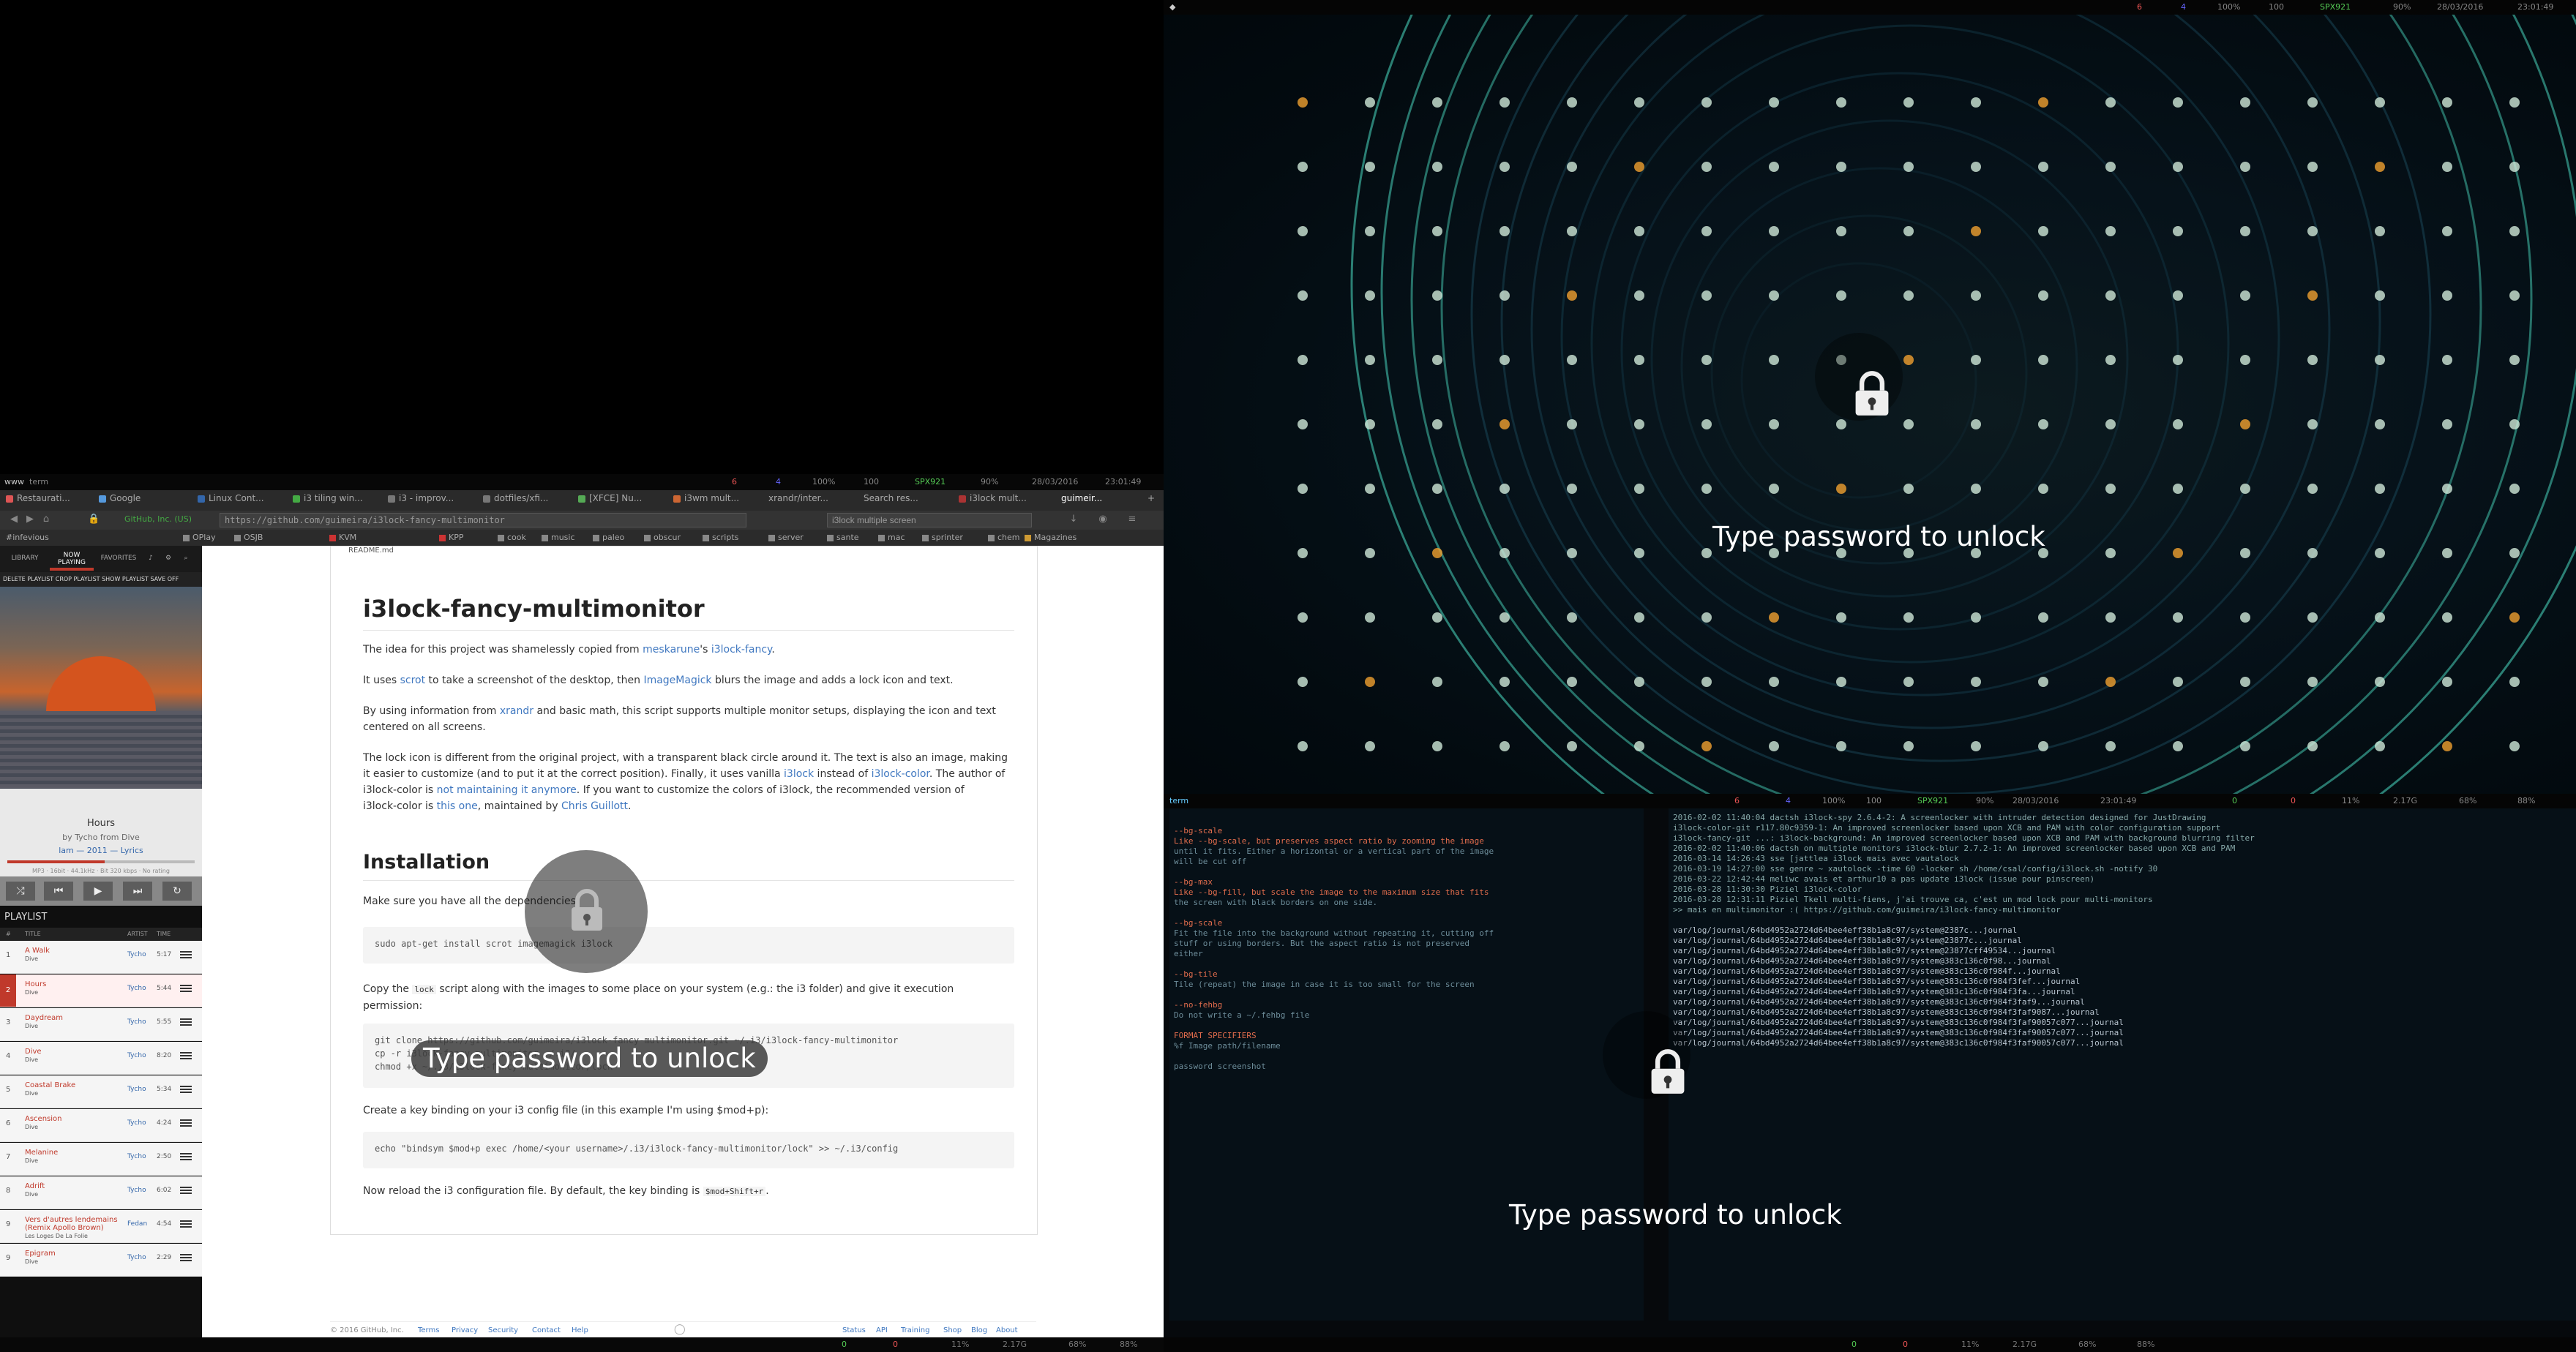 The height and width of the screenshot is (1352, 2576). I want to click on bookmark-item: KPP, so click(451, 537).